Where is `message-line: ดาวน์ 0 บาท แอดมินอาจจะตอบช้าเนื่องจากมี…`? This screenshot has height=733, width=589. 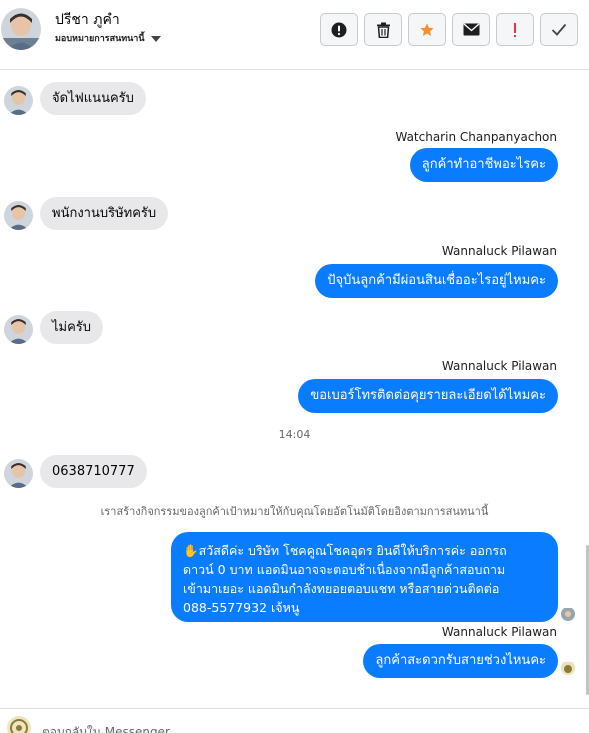
message-line: ดาวน์ 0 บาท แอดมินอาจจะตอบช้าเนื่องจากมี… is located at coordinates (344, 569).